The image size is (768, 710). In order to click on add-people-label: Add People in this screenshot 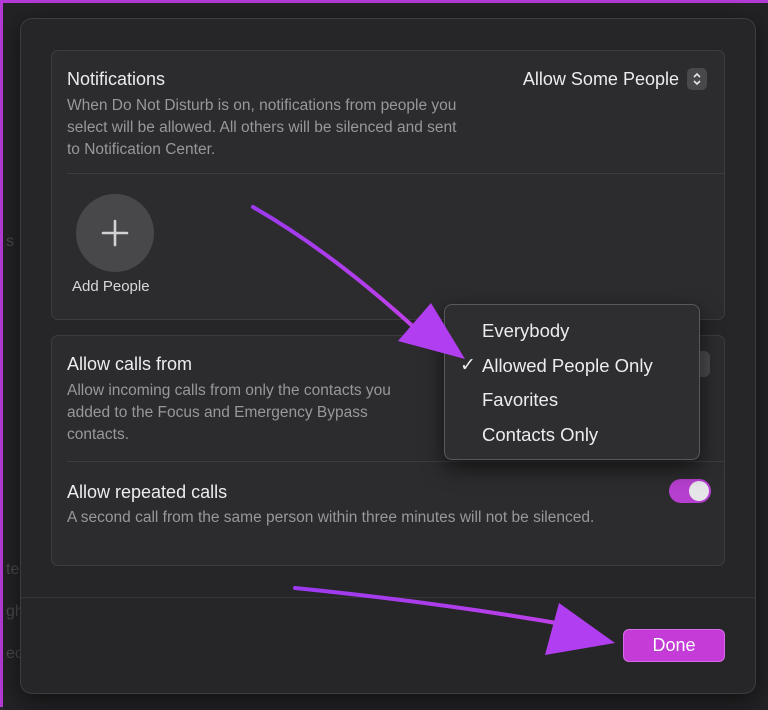, I will do `click(111, 286)`.